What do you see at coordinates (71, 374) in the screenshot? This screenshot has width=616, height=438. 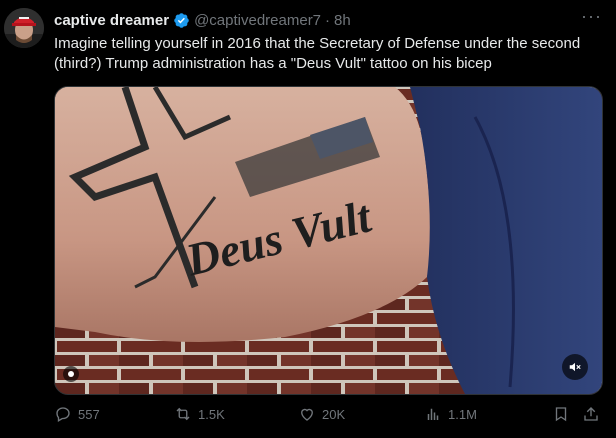 I see `video-info-icon` at bounding box center [71, 374].